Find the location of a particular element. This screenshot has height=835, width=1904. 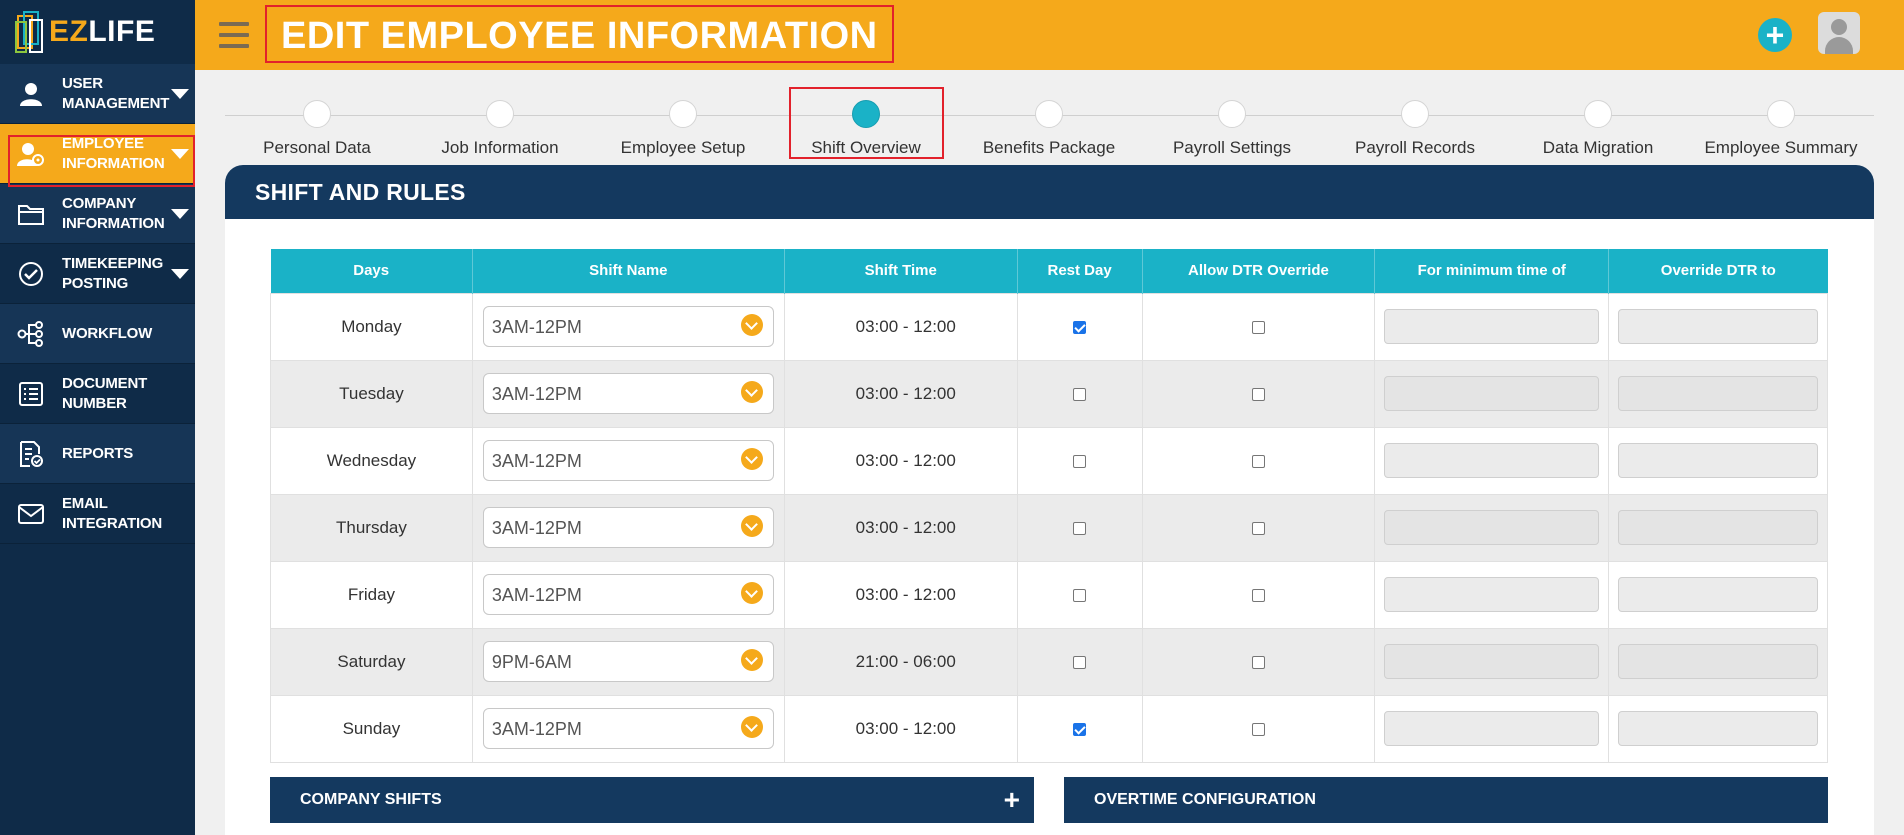

shift-select: 9PM-6AM is located at coordinates (628, 661).